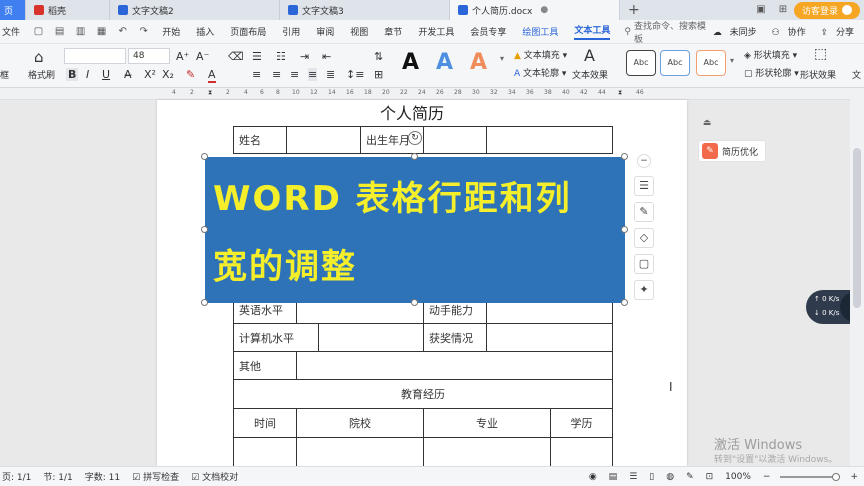 This screenshot has width=864, height=486. Describe the element at coordinates (820, 54) in the screenshot. I see `shape-effect-icon: ⬚` at that location.